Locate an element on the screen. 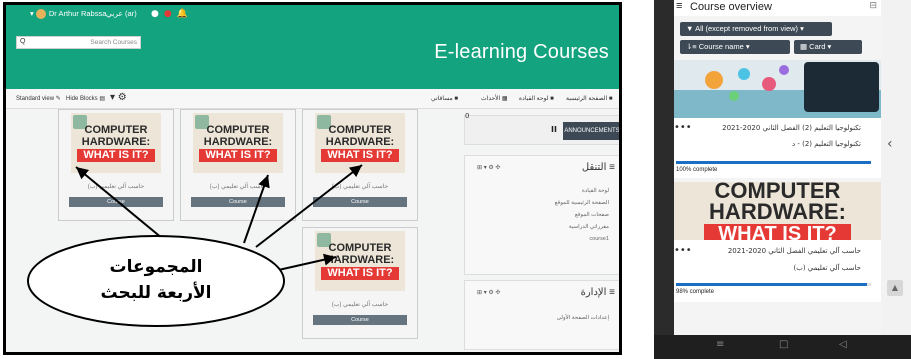 The image size is (911, 359). course-overview-title: Course overview is located at coordinates (731, 7).